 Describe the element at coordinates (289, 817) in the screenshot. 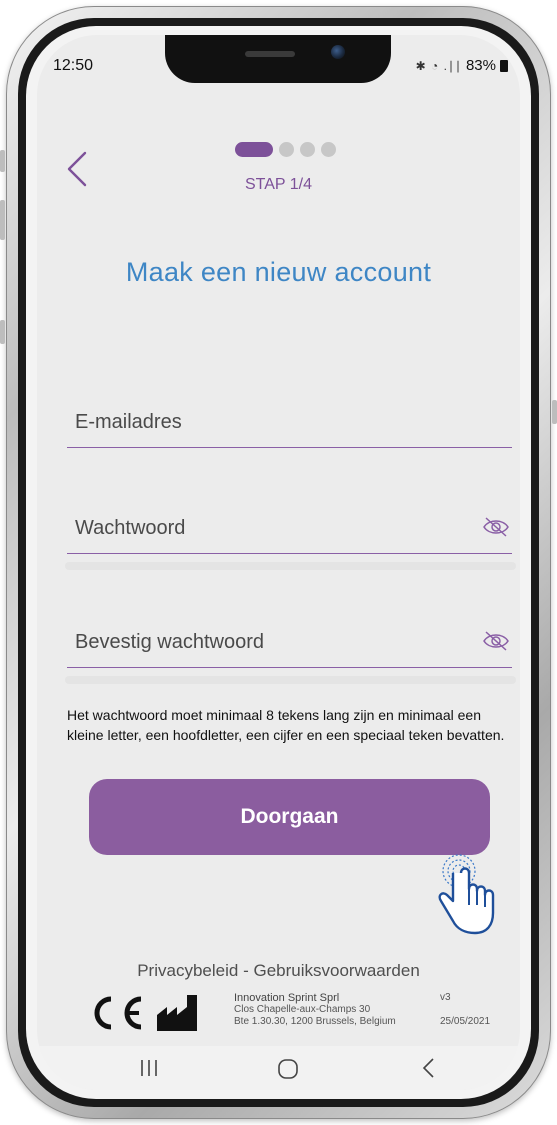

I see `continue-button: Doorgaan` at that location.